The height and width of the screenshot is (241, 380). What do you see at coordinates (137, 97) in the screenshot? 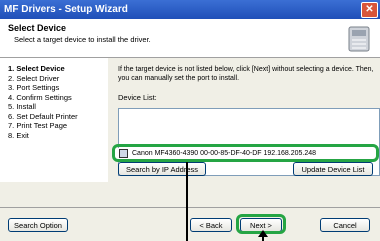
I see `device-list-label: Device List:` at bounding box center [137, 97].